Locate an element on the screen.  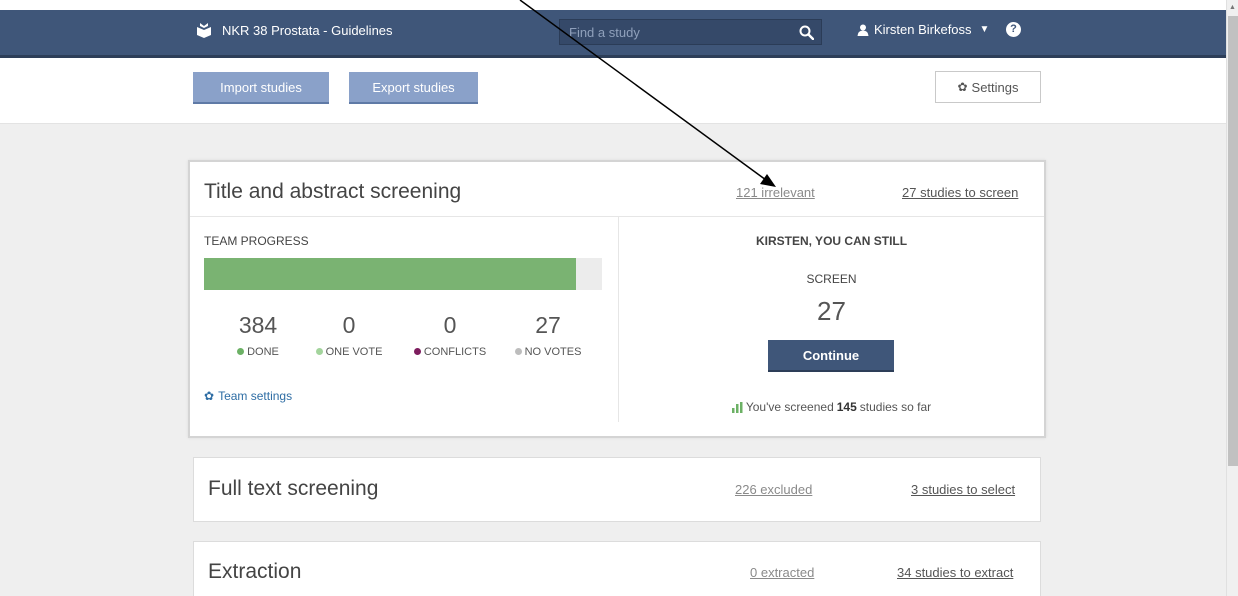
screened-count: 145 is located at coordinates (846, 407).